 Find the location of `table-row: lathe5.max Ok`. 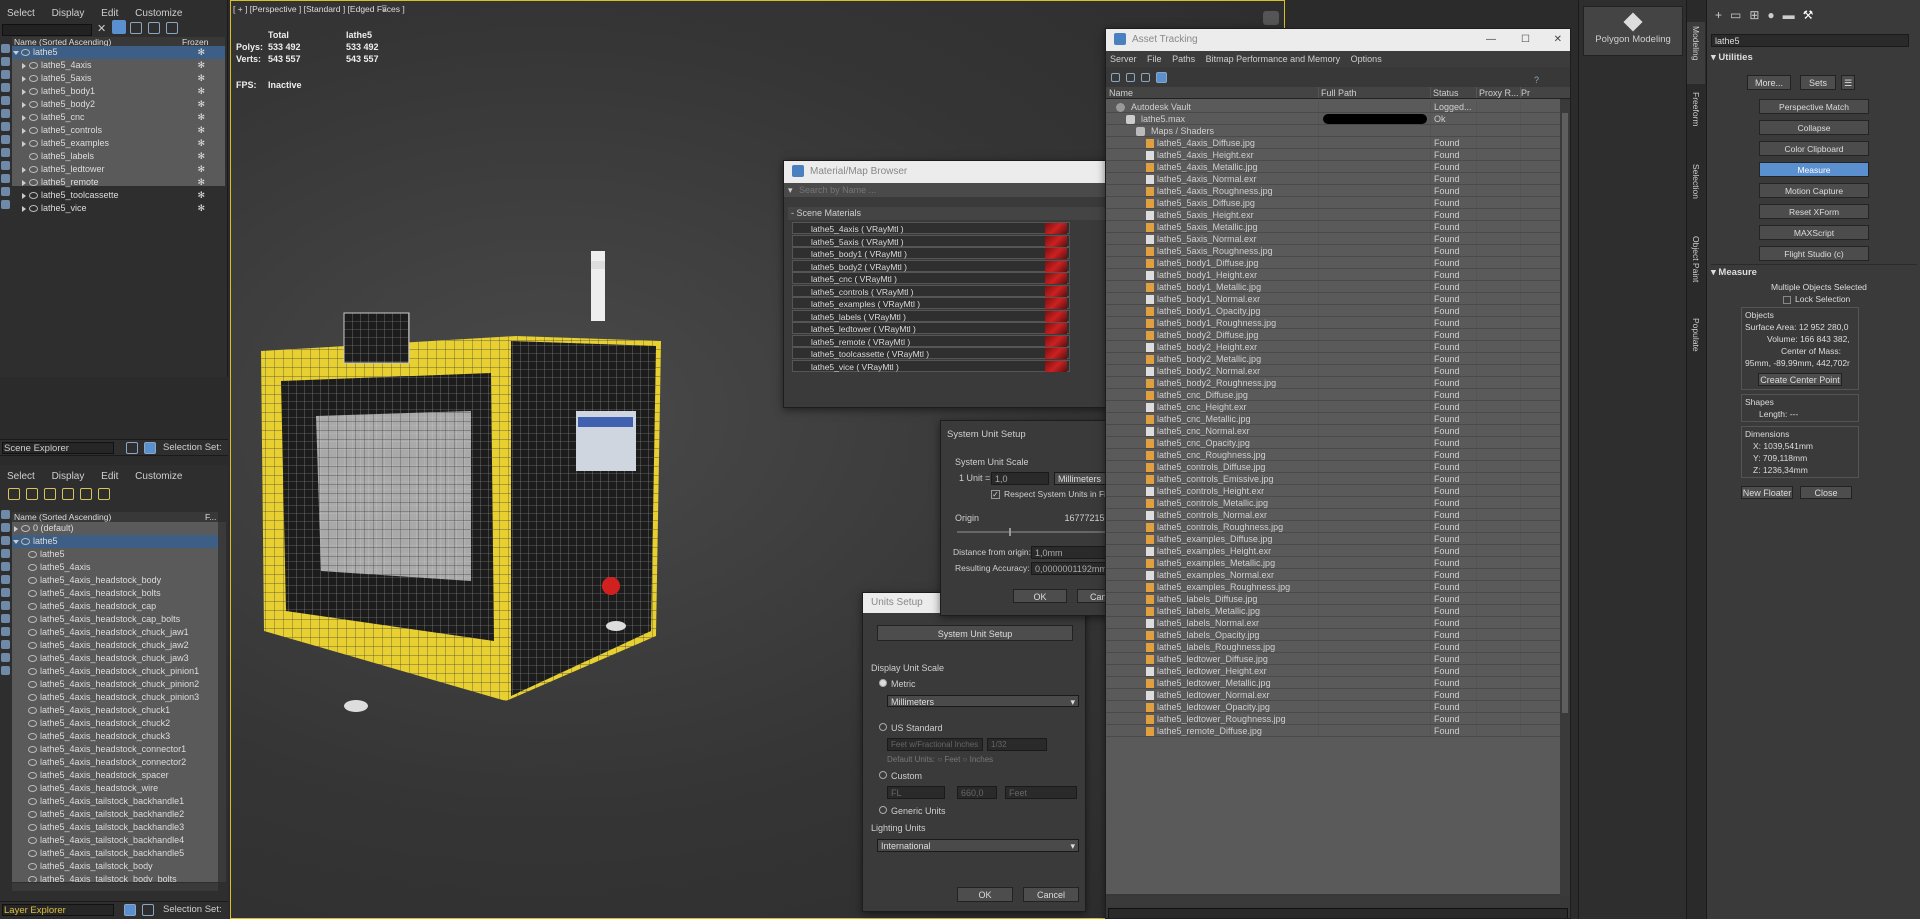

table-row: lathe5.max Ok is located at coordinates (1333, 119).